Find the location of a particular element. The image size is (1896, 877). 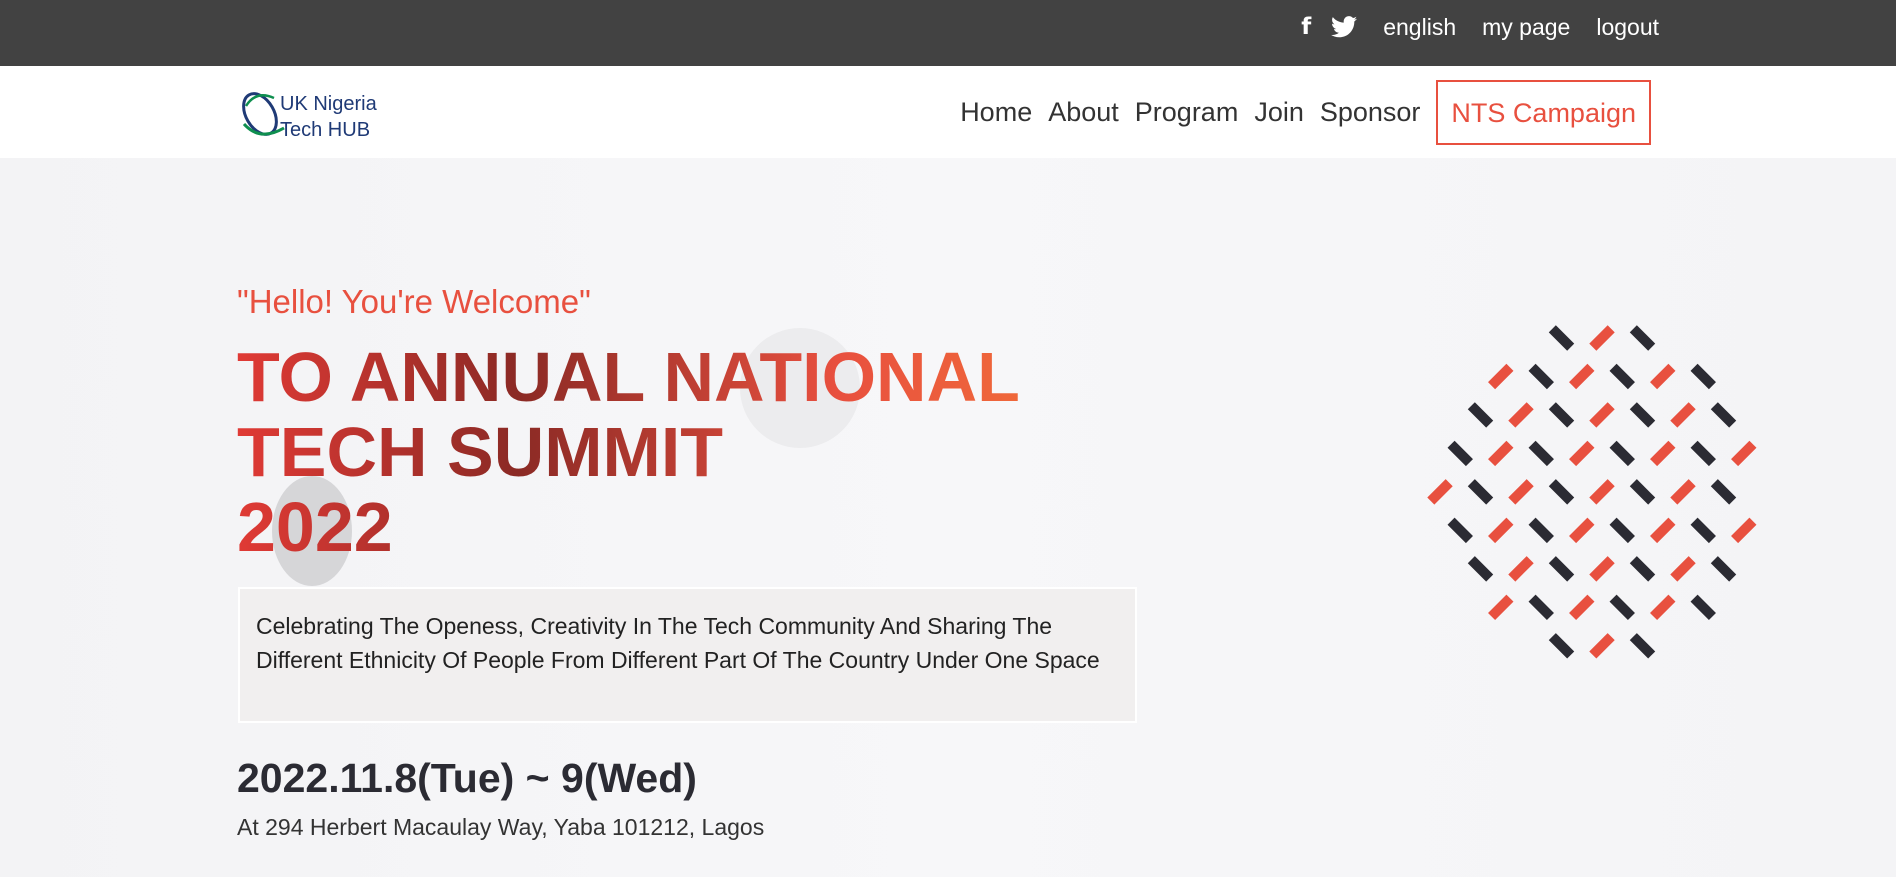

dot-pattern-graphic is located at coordinates (1592, 492).